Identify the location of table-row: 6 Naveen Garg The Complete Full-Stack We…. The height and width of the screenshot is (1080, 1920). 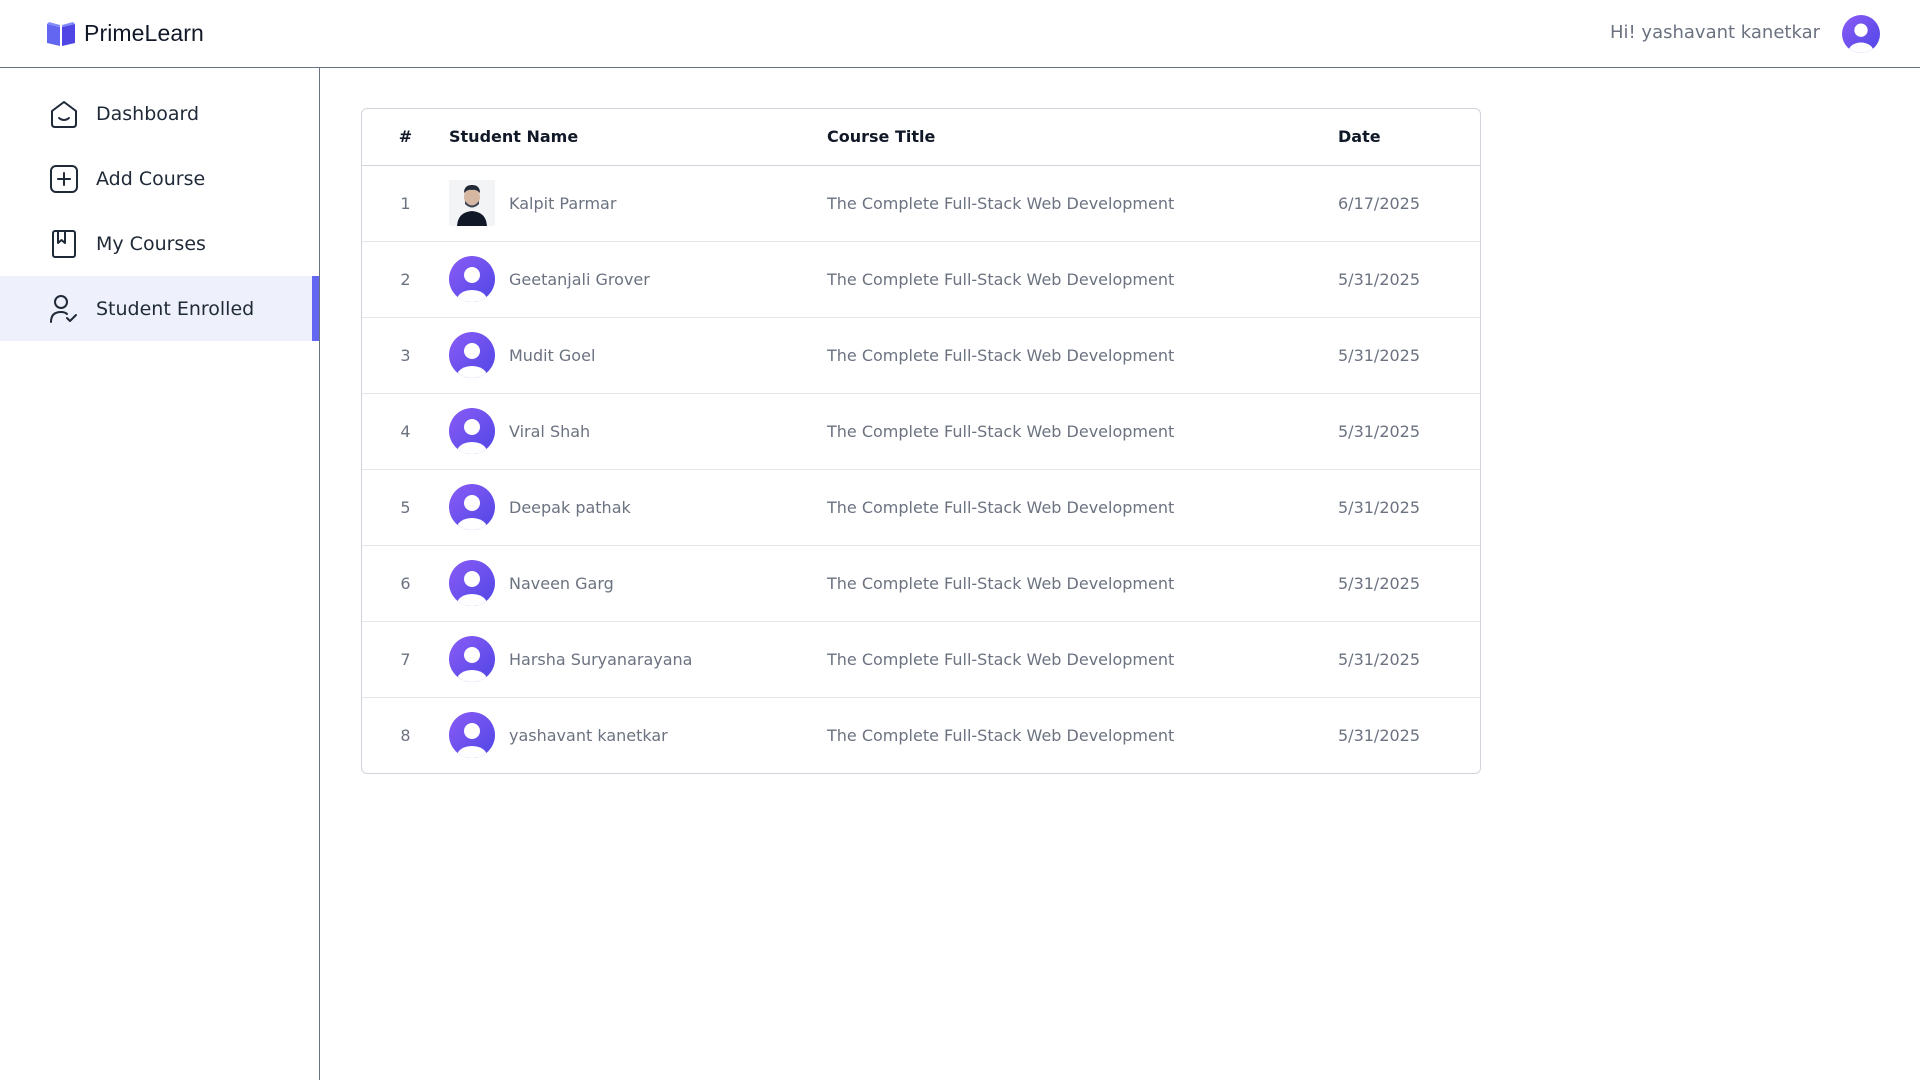
(921, 583).